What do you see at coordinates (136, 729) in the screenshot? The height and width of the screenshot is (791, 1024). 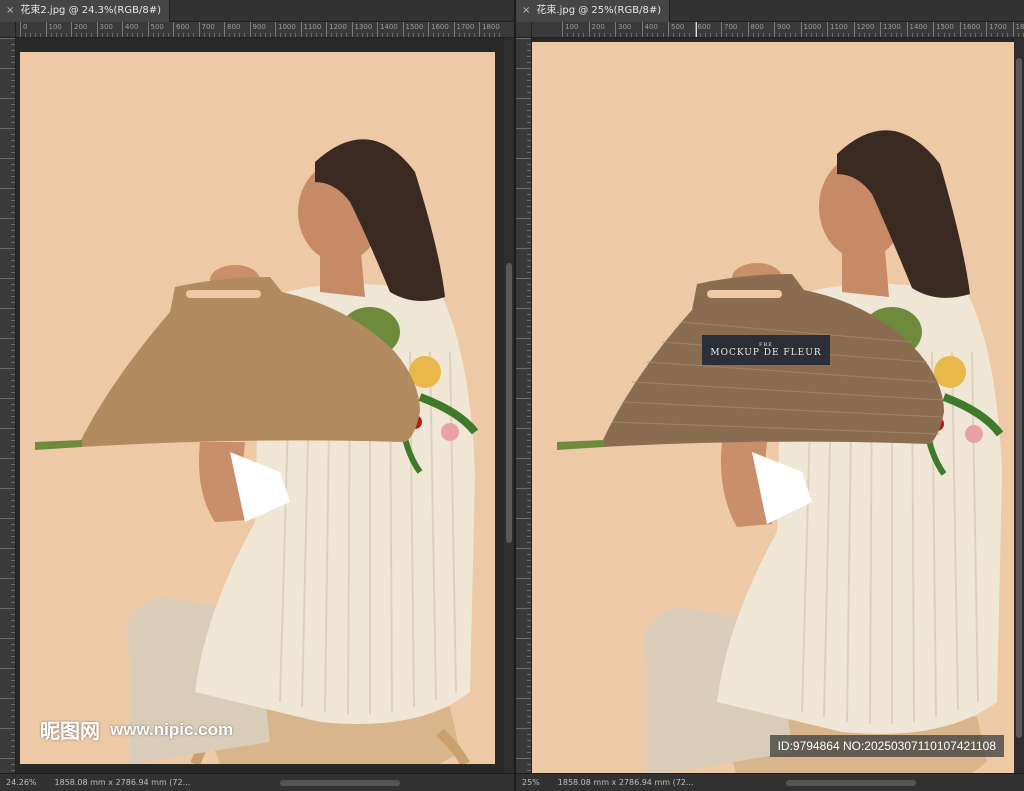 I see `site-watermark: 昵图网 www.nipic.com` at bounding box center [136, 729].